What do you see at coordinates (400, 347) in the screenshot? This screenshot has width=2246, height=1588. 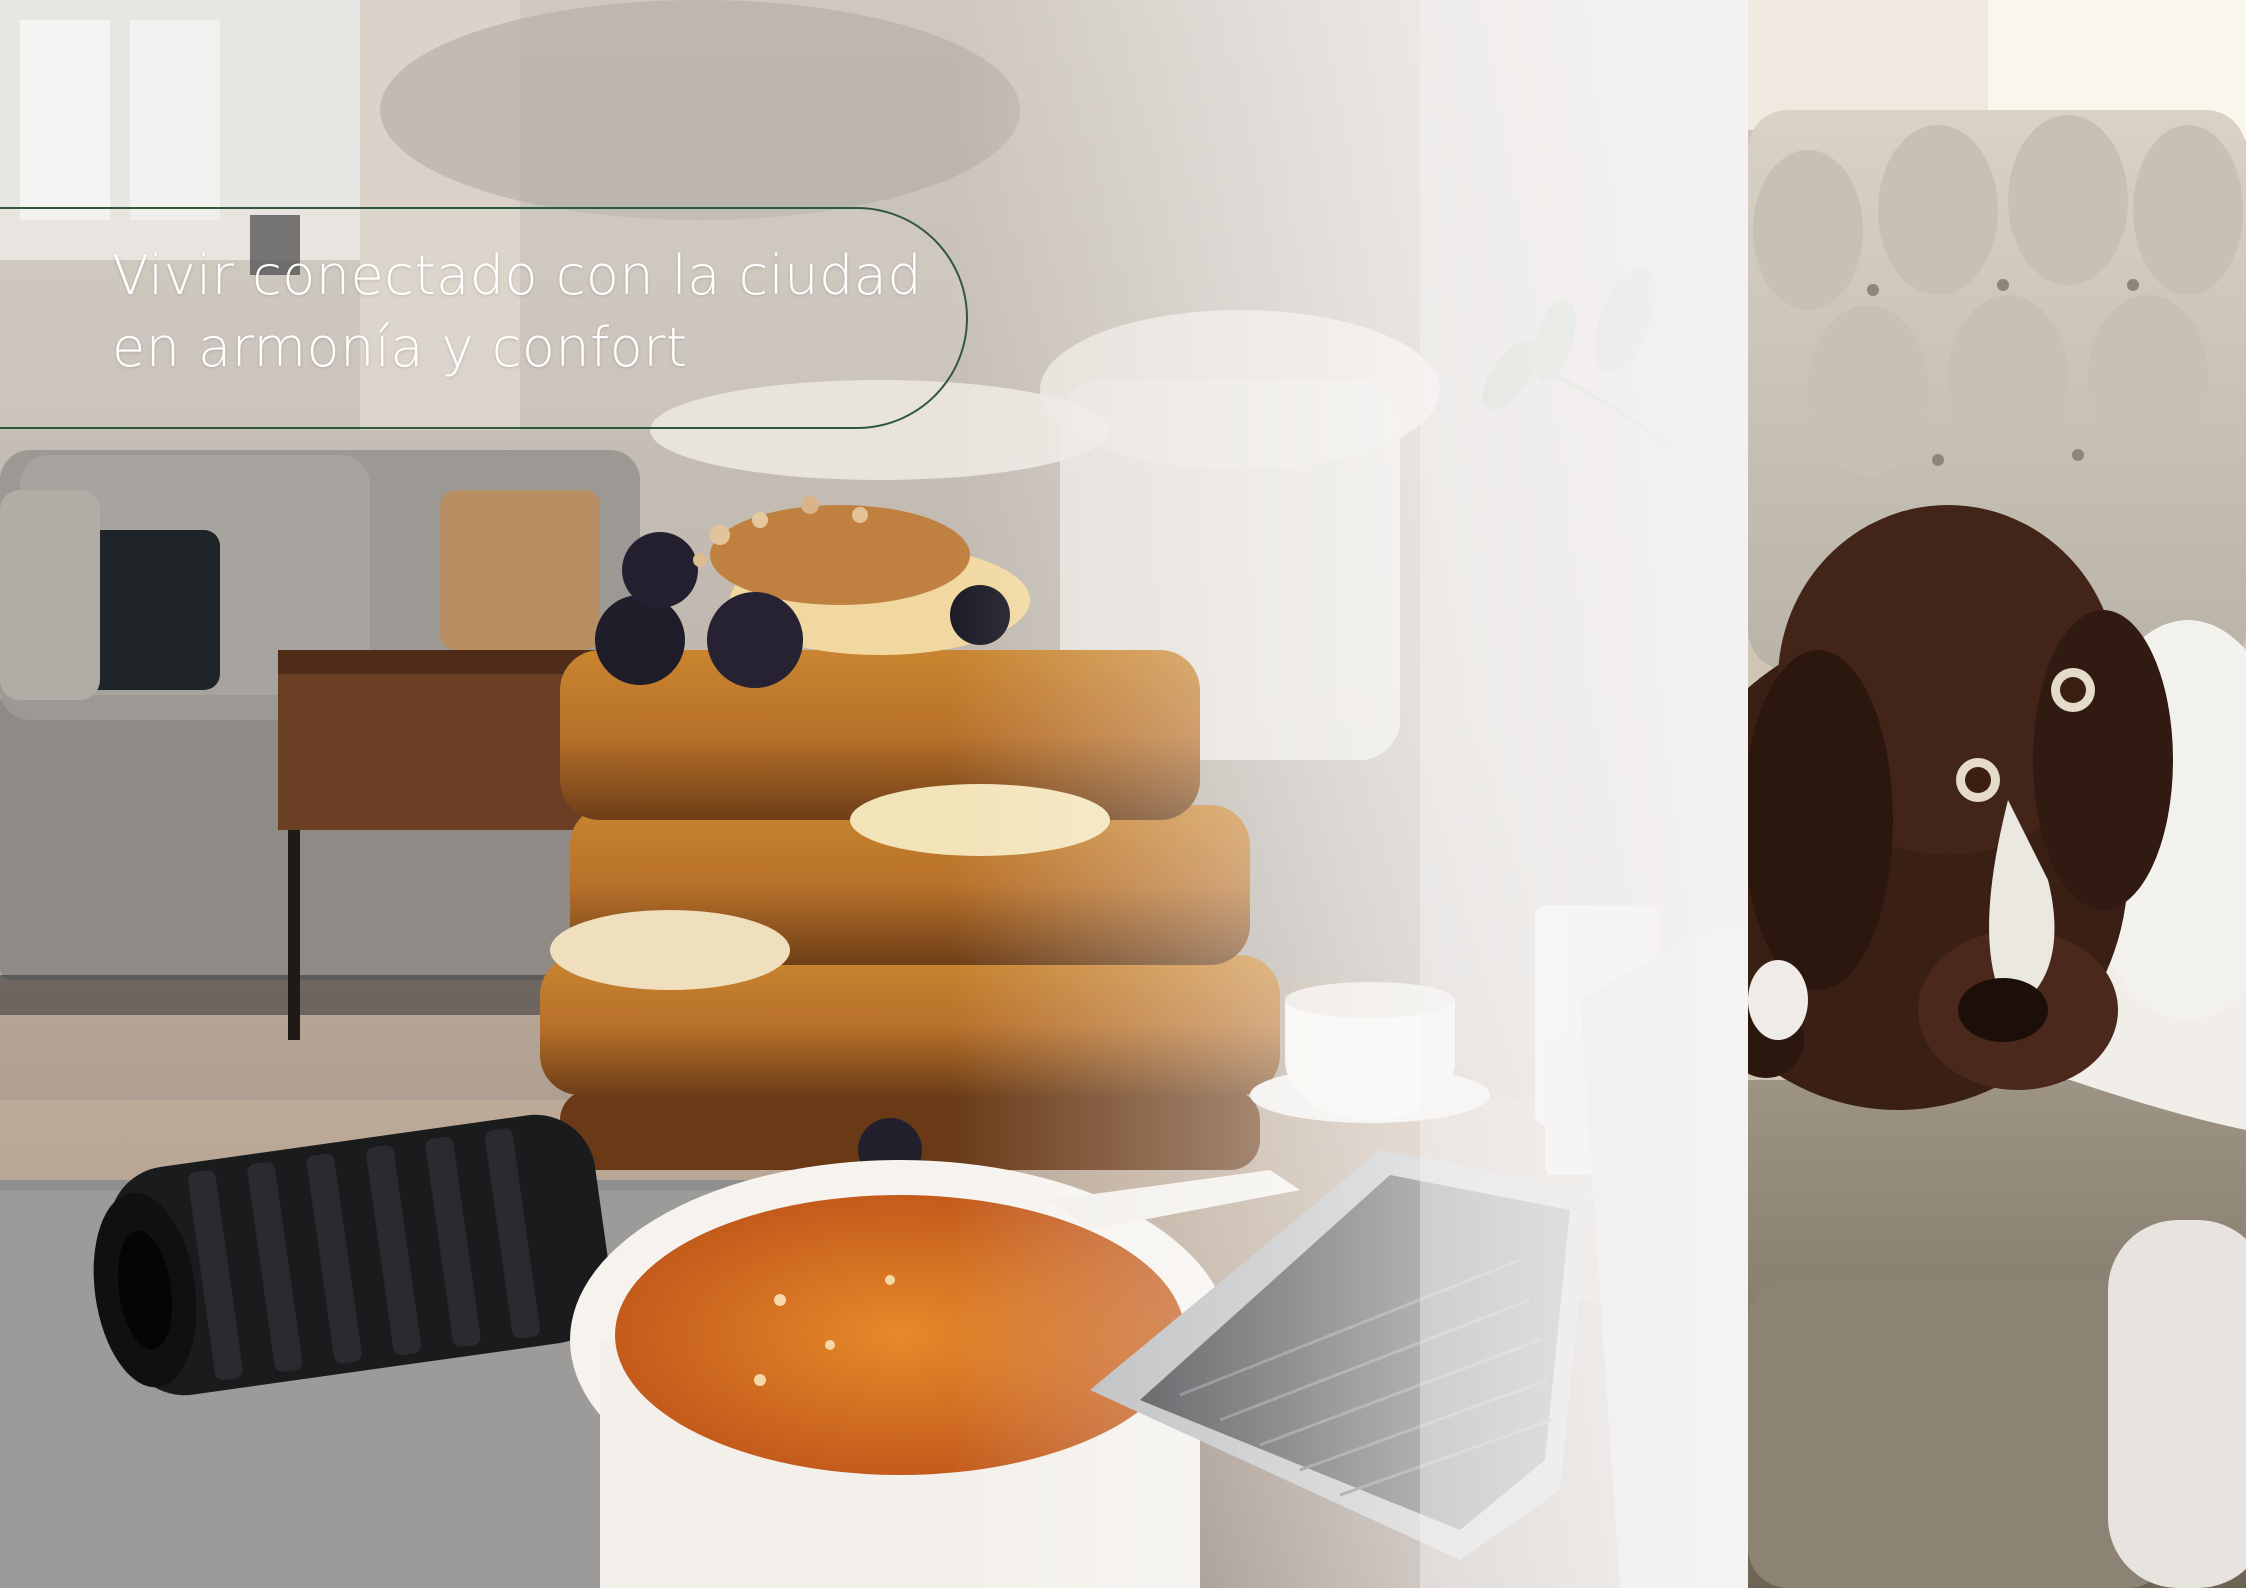 I see `tagline-line-2: en armonía y confort` at bounding box center [400, 347].